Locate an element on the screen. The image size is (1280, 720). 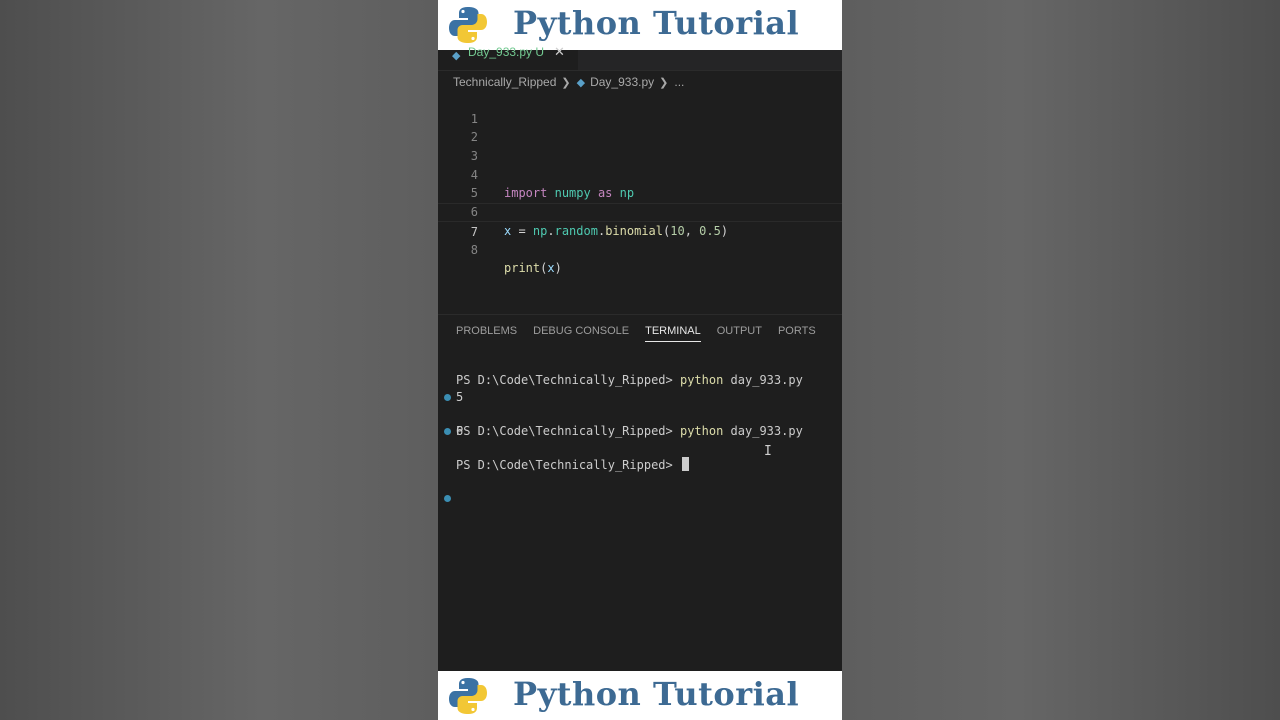
code-line: 6 x = np.random.binomial(10, 0.5) is located at coordinates (640, 211).